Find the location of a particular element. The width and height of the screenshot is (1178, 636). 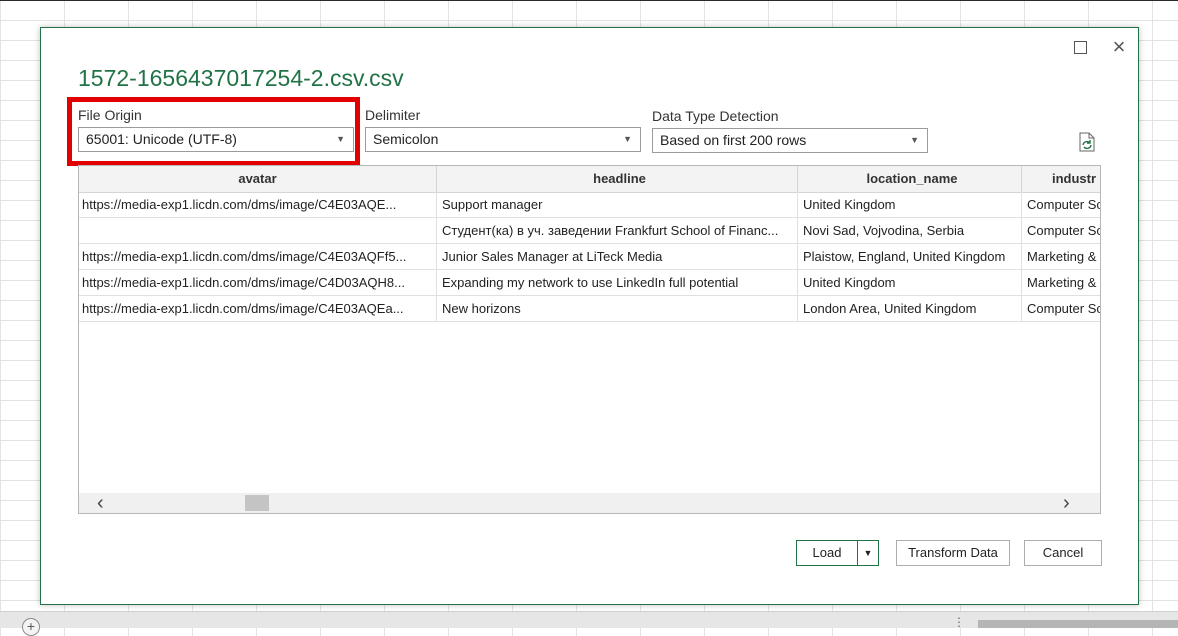

table-cell: Plaistow, England, United Kingdom is located at coordinates (910, 257).